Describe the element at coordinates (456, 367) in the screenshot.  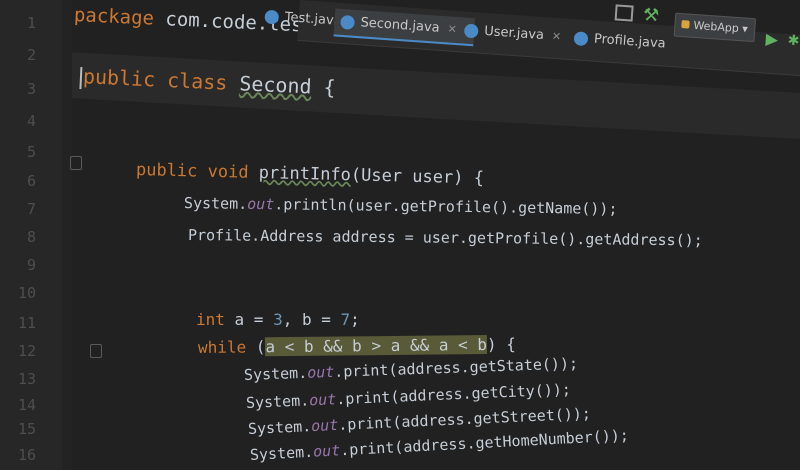
I see `code-text: .print(address.getState());` at that location.